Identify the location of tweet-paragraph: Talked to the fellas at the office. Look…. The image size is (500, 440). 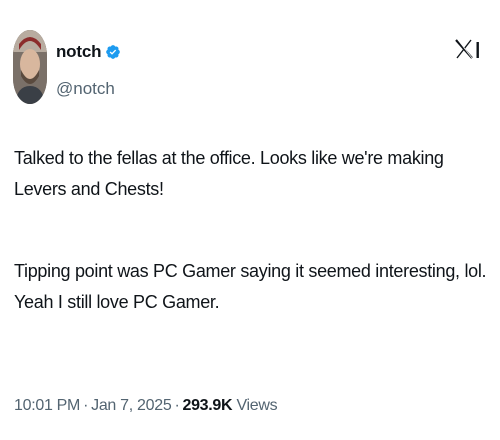
(229, 173).